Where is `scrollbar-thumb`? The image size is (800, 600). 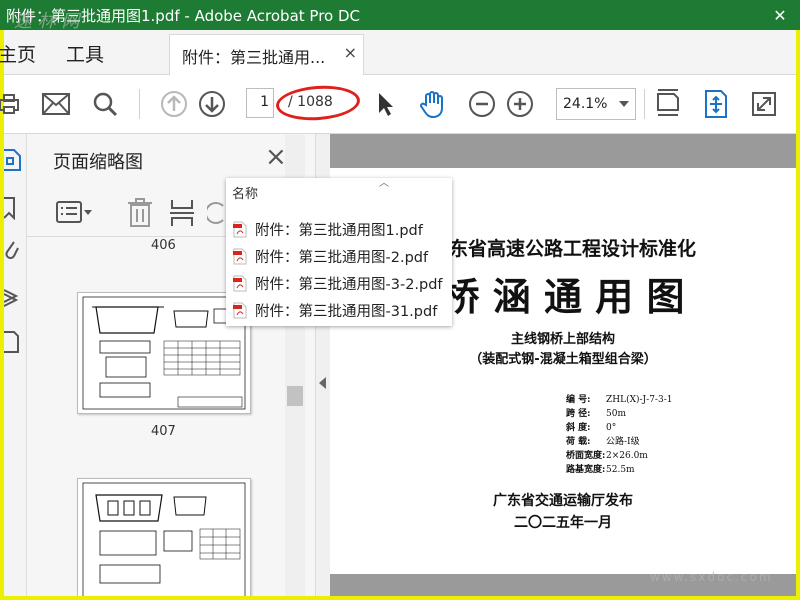
scrollbar-thumb is located at coordinates (295, 396).